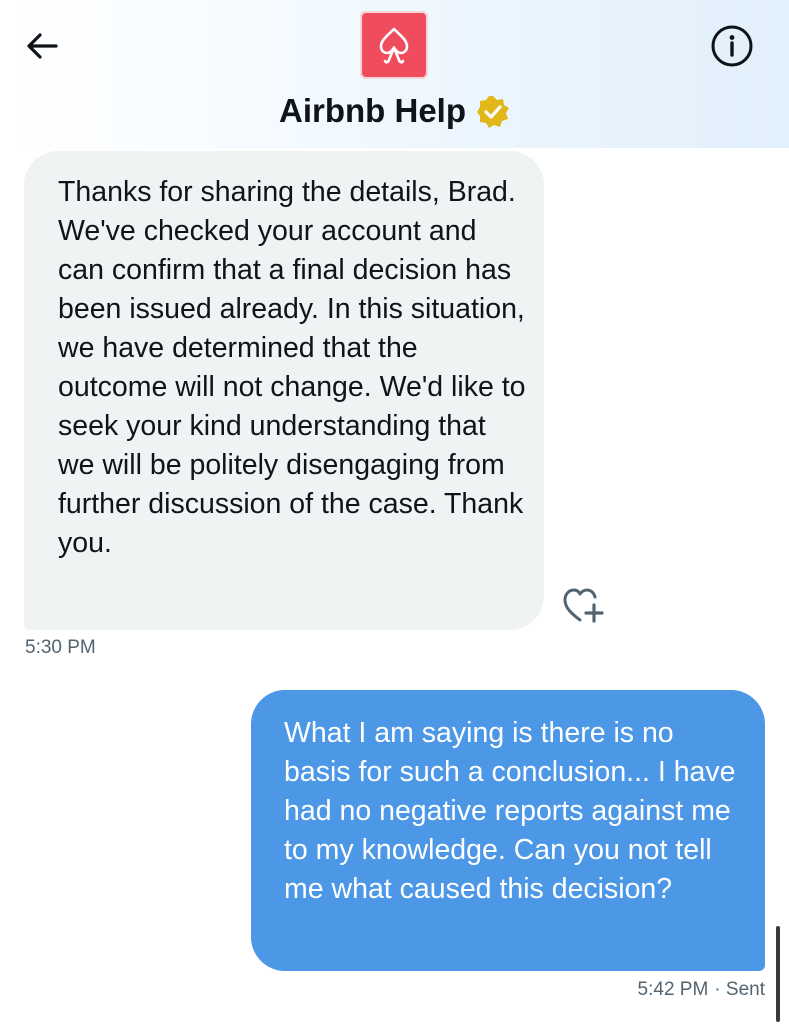 The image size is (789, 1024). What do you see at coordinates (60, 647) in the screenshot?
I see `message-timestamp: 5:30 PM` at bounding box center [60, 647].